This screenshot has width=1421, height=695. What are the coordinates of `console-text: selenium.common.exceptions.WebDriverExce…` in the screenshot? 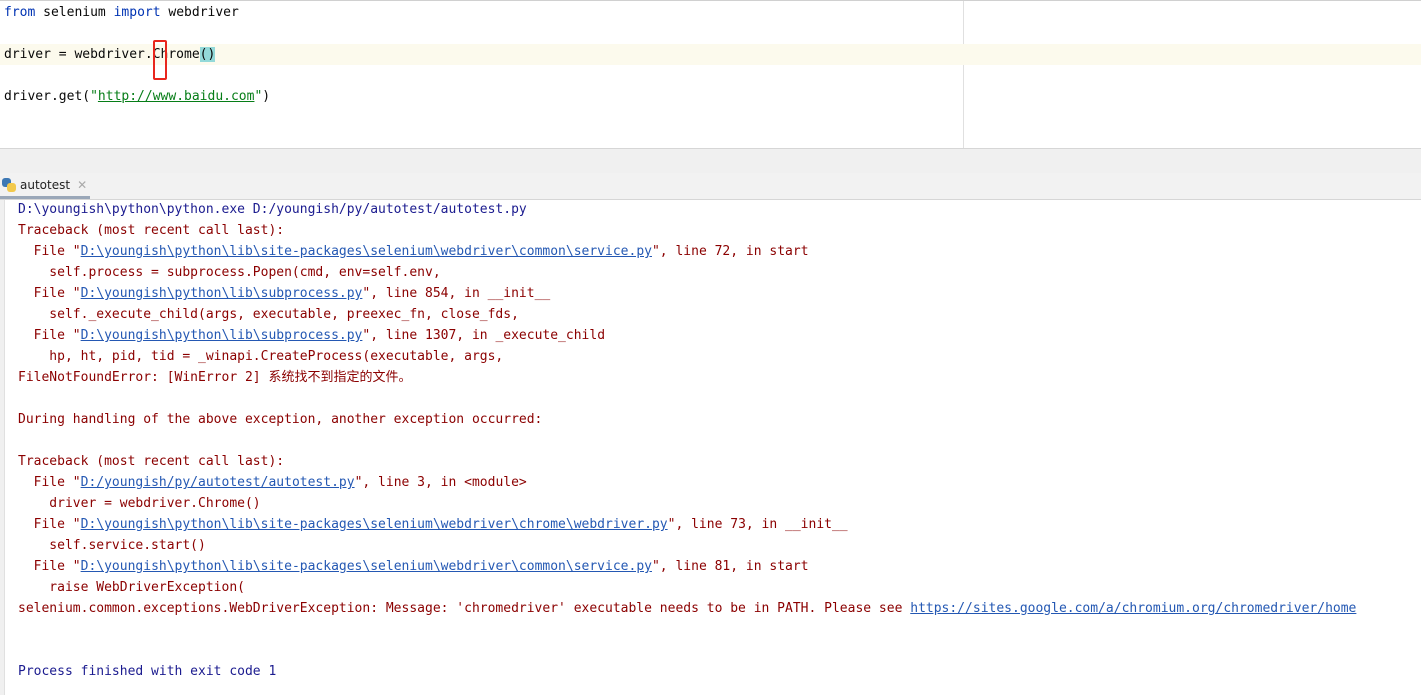 It's located at (464, 608).